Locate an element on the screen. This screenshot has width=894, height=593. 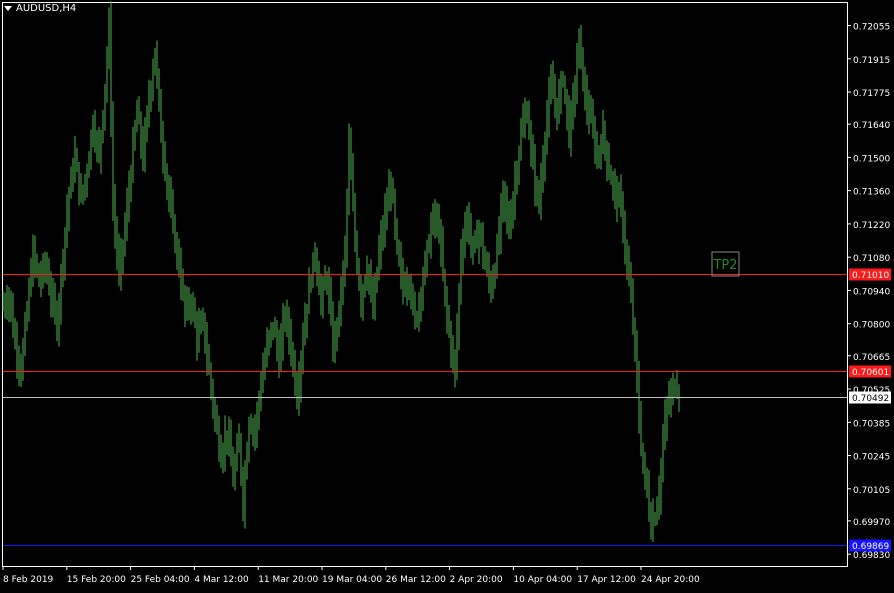
y-tick-label: 0.71220 is located at coordinates (871, 226).